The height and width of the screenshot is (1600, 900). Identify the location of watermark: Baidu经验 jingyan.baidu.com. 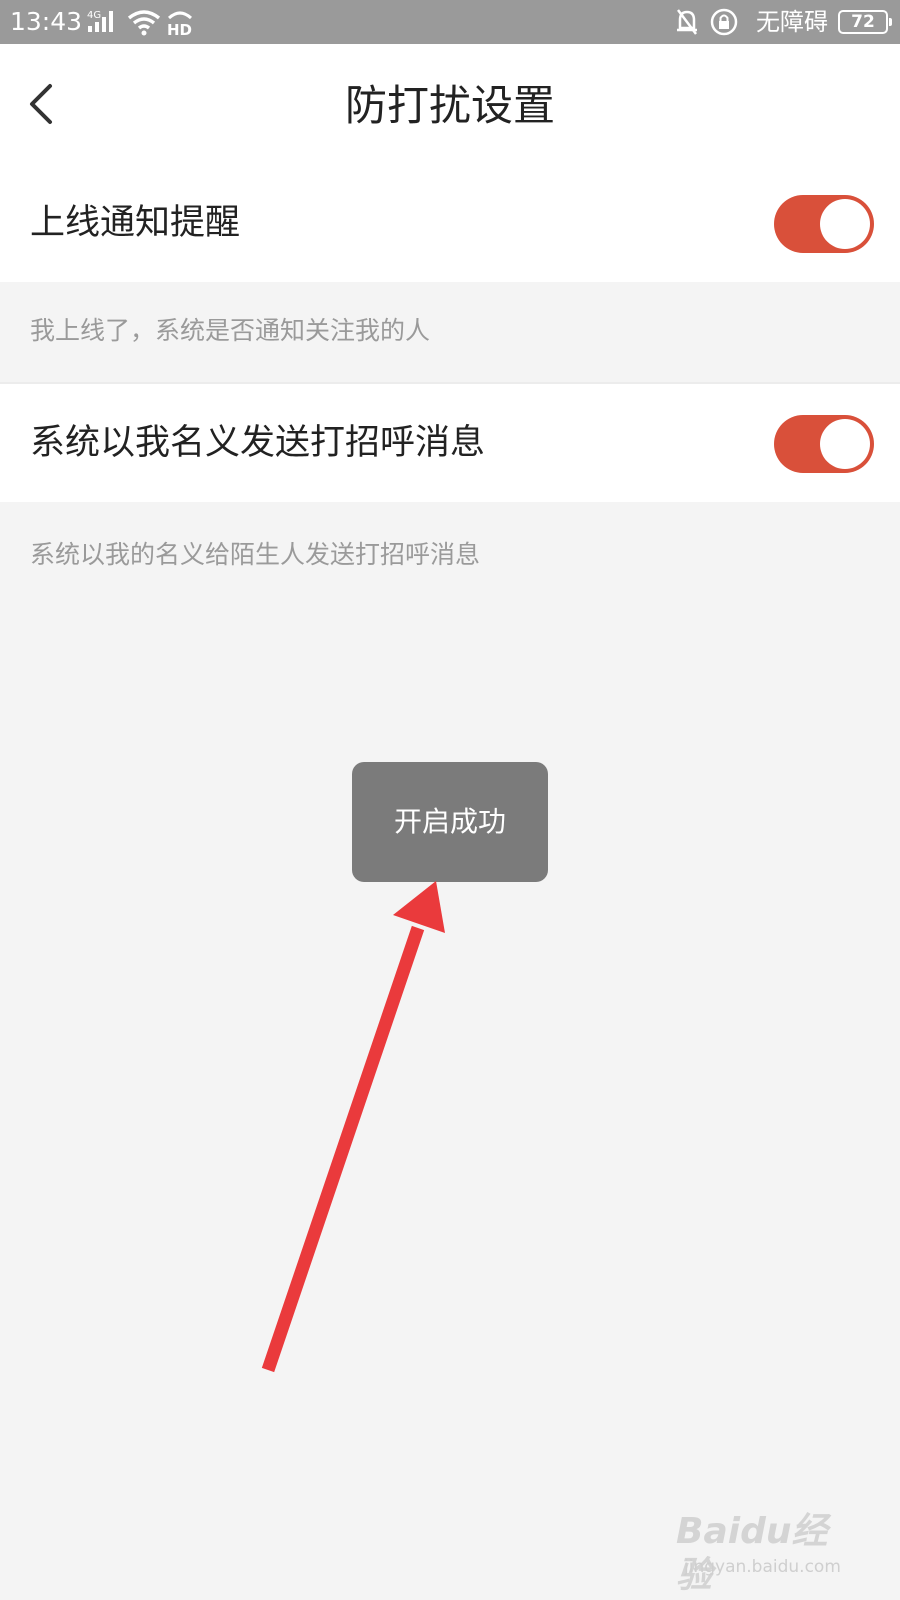
(766, 1553).